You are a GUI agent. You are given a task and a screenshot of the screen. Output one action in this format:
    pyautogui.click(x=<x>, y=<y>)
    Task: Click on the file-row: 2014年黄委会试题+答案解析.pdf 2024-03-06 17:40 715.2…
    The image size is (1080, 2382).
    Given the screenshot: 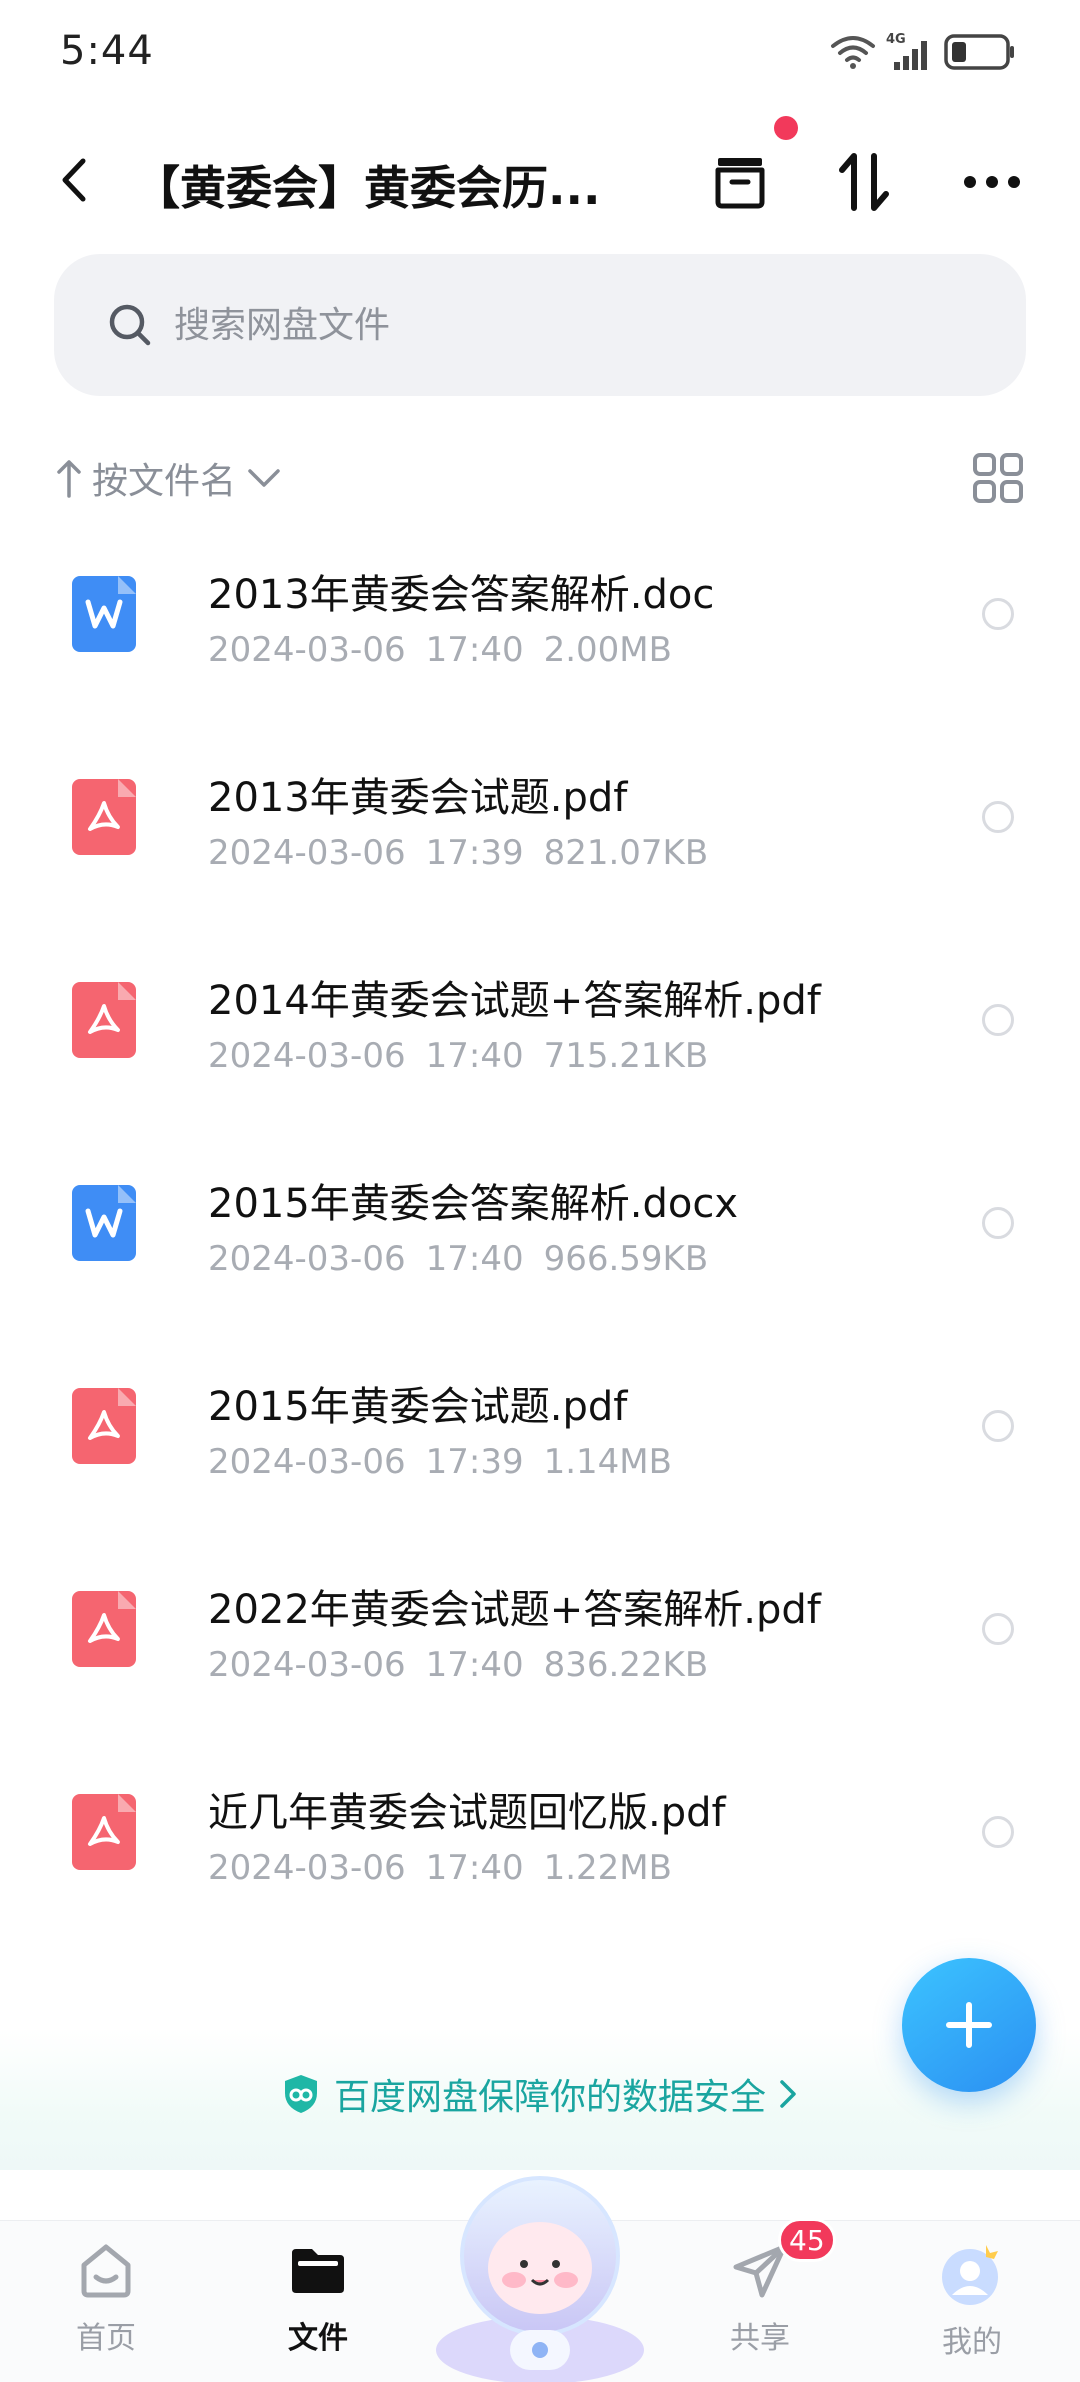 What is the action you would take?
    pyautogui.click(x=540, y=1047)
    